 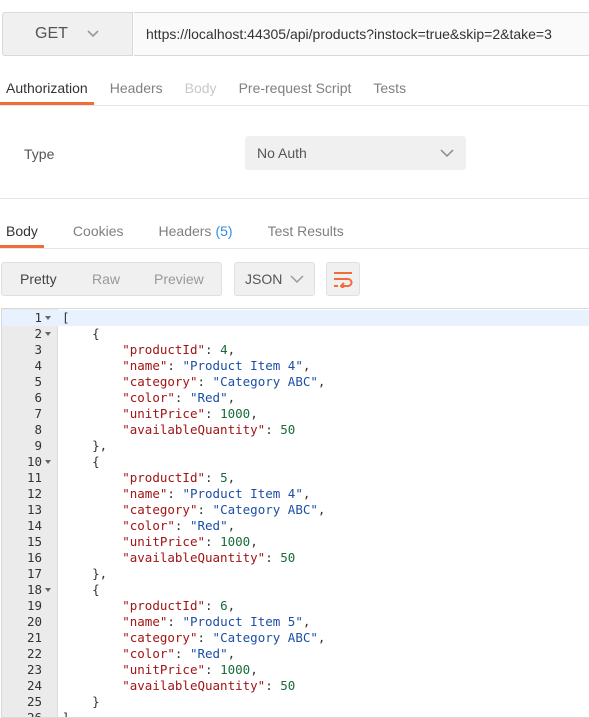 I want to click on response-tab-test-results: Test Results, so click(x=306, y=230).